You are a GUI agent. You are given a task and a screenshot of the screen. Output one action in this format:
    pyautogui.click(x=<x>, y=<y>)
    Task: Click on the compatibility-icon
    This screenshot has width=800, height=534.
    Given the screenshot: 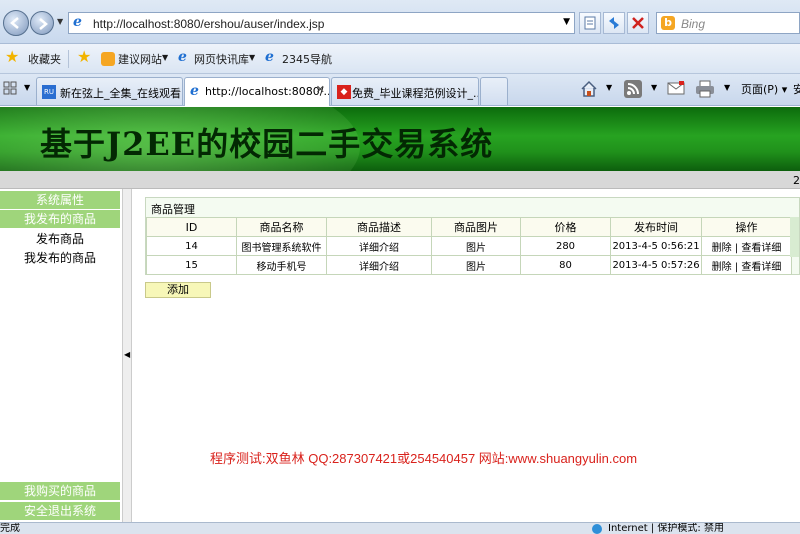 What is the action you would take?
    pyautogui.click(x=590, y=23)
    